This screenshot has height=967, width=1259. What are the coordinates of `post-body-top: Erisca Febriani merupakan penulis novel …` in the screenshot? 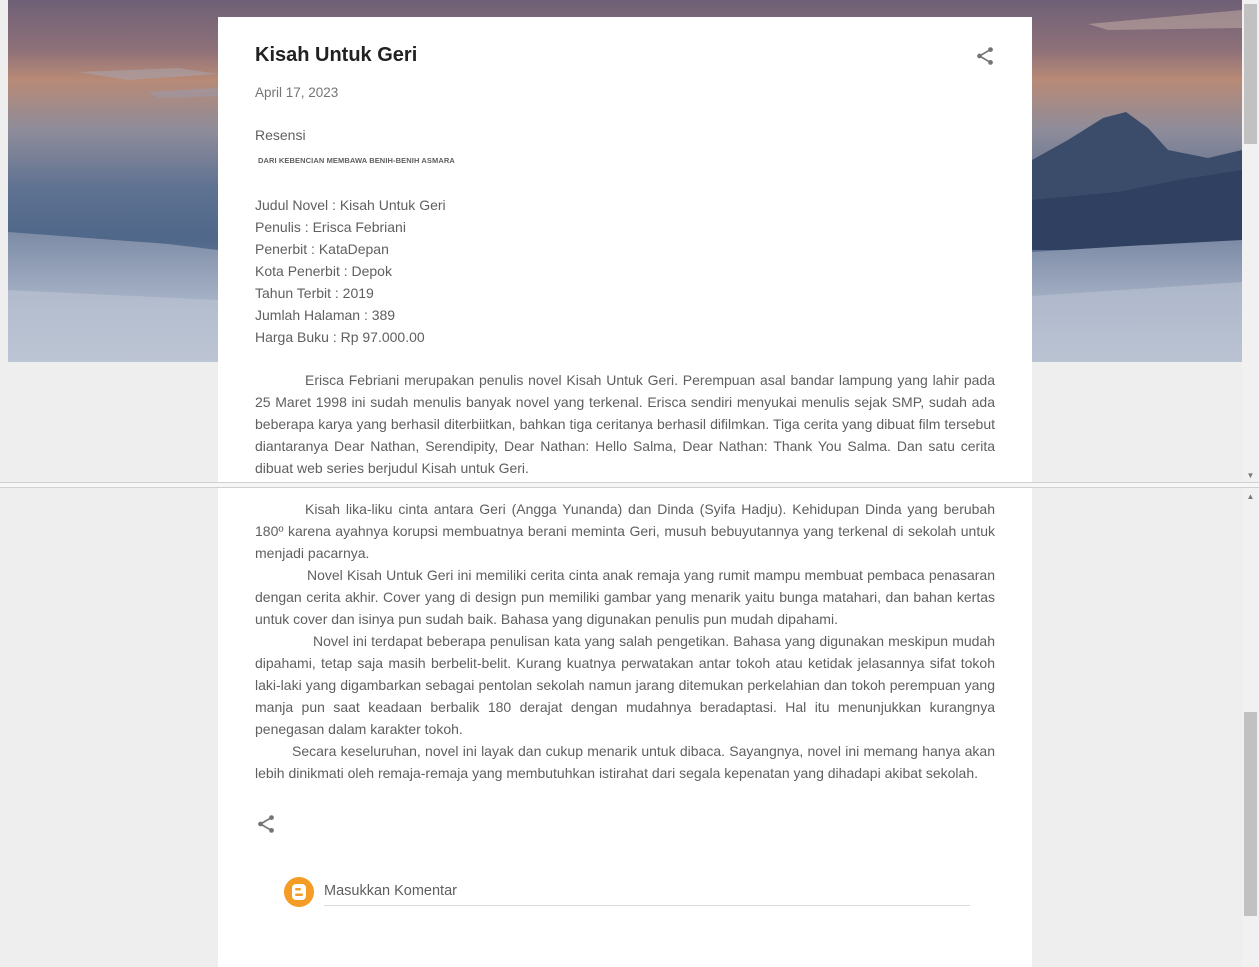 It's located at (625, 424).